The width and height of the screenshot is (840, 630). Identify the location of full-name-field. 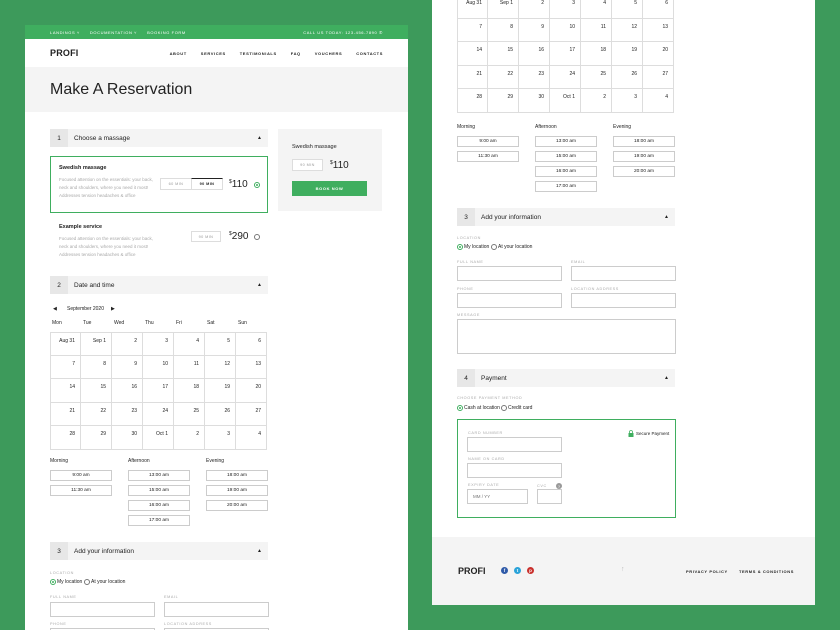
(102, 609).